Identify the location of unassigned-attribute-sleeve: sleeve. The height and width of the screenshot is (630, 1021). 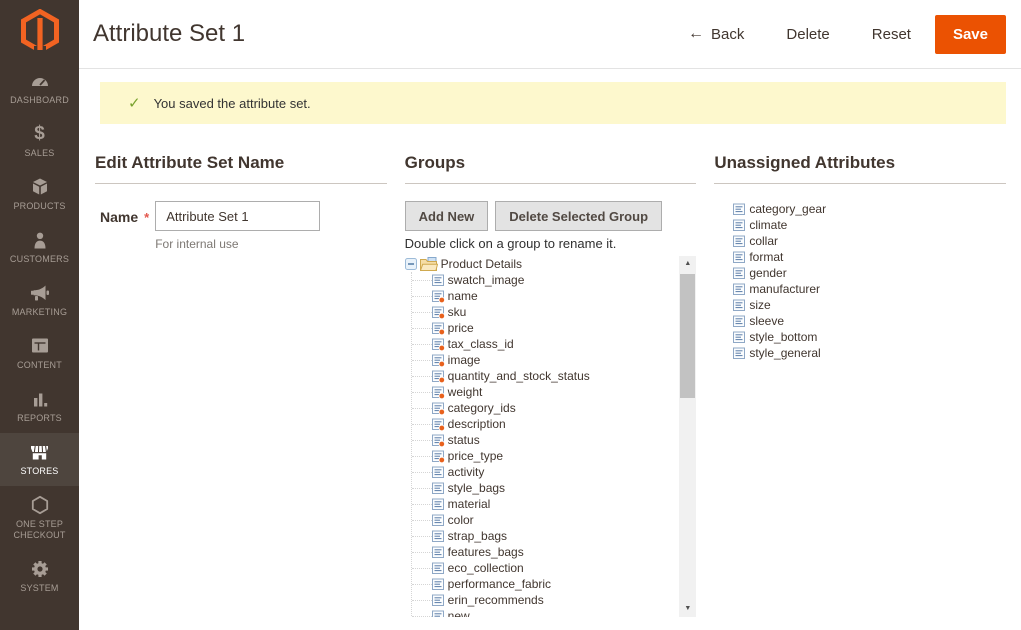
(869, 321).